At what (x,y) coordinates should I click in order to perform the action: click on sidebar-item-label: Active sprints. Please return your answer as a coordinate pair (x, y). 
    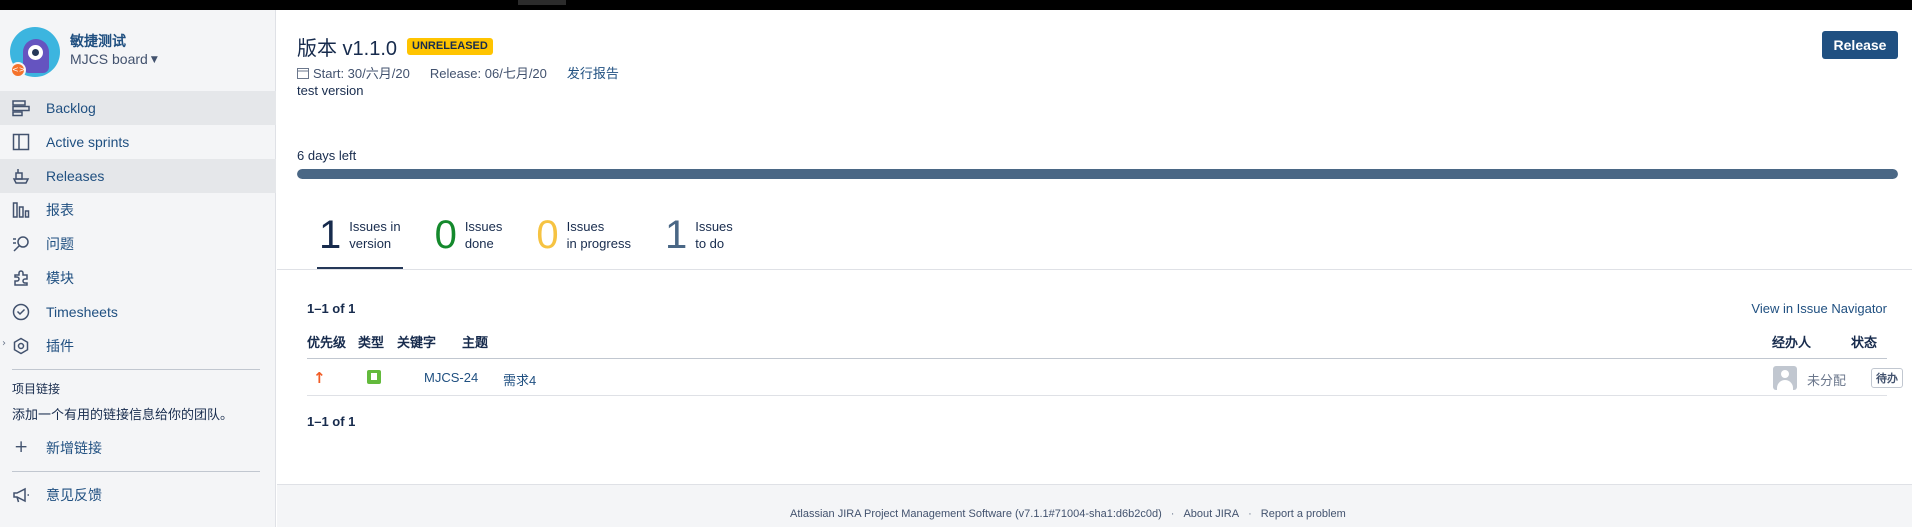
    Looking at the image, I should click on (88, 142).